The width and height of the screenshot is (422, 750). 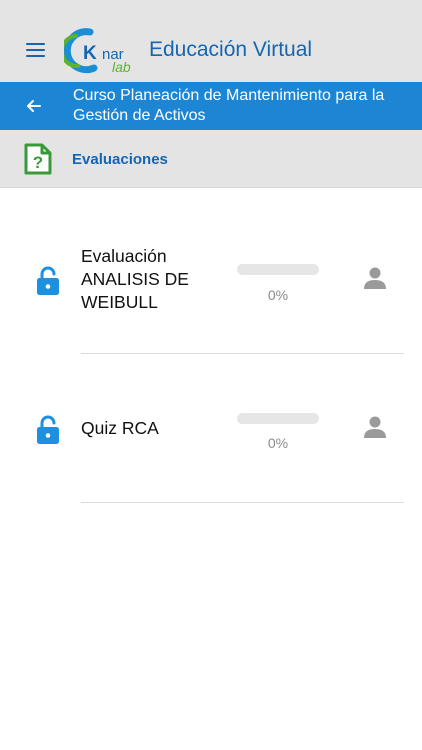 I want to click on question-document-icon: ?, so click(x=38, y=159).